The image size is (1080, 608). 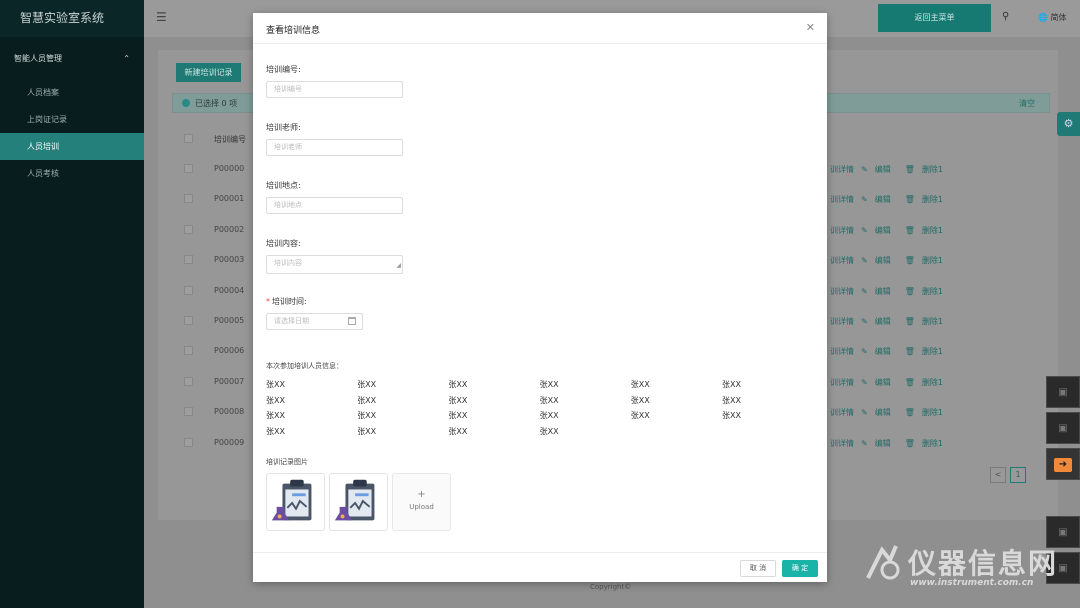 What do you see at coordinates (1063, 392) in the screenshot?
I see `side-tool-button-1: ▣` at bounding box center [1063, 392].